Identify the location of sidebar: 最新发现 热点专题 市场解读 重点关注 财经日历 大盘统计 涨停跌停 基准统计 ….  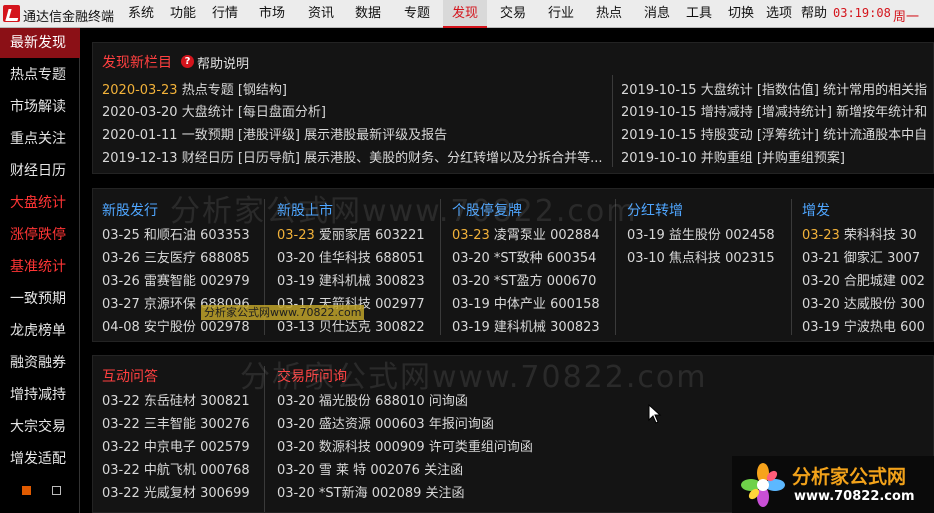
(40, 270).